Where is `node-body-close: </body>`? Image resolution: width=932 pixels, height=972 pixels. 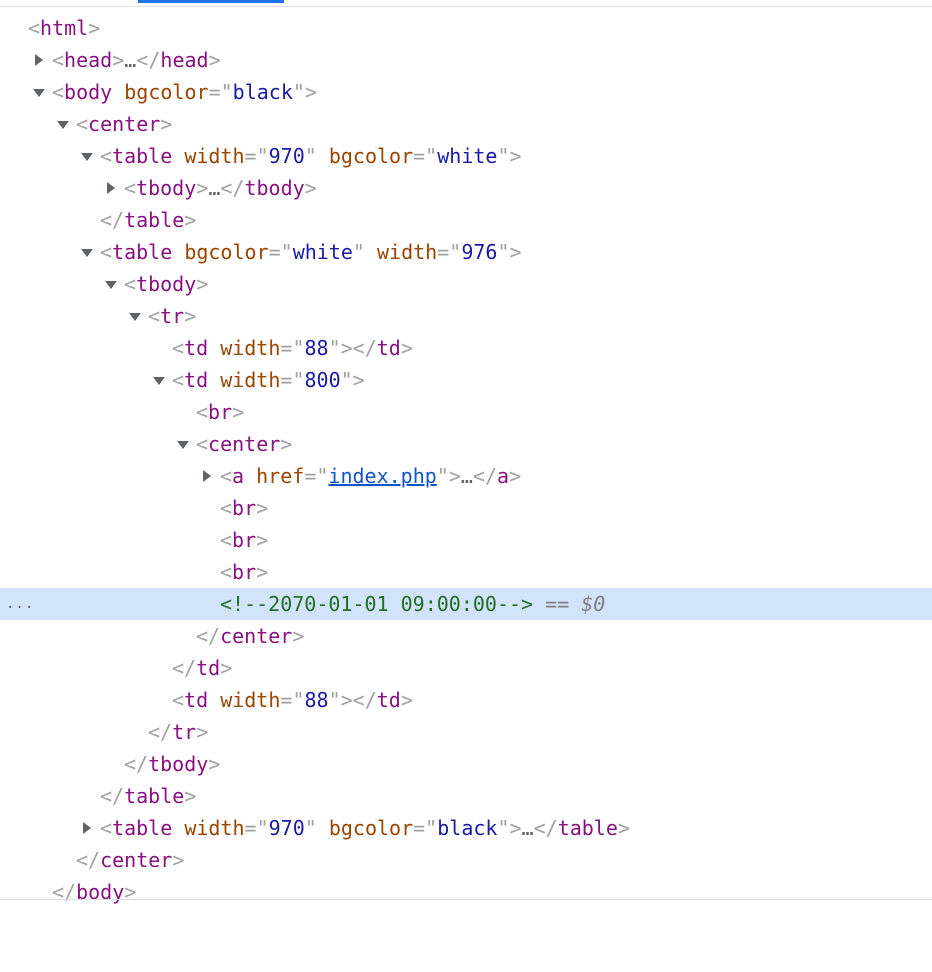 node-body-close: </body> is located at coordinates (466, 892).